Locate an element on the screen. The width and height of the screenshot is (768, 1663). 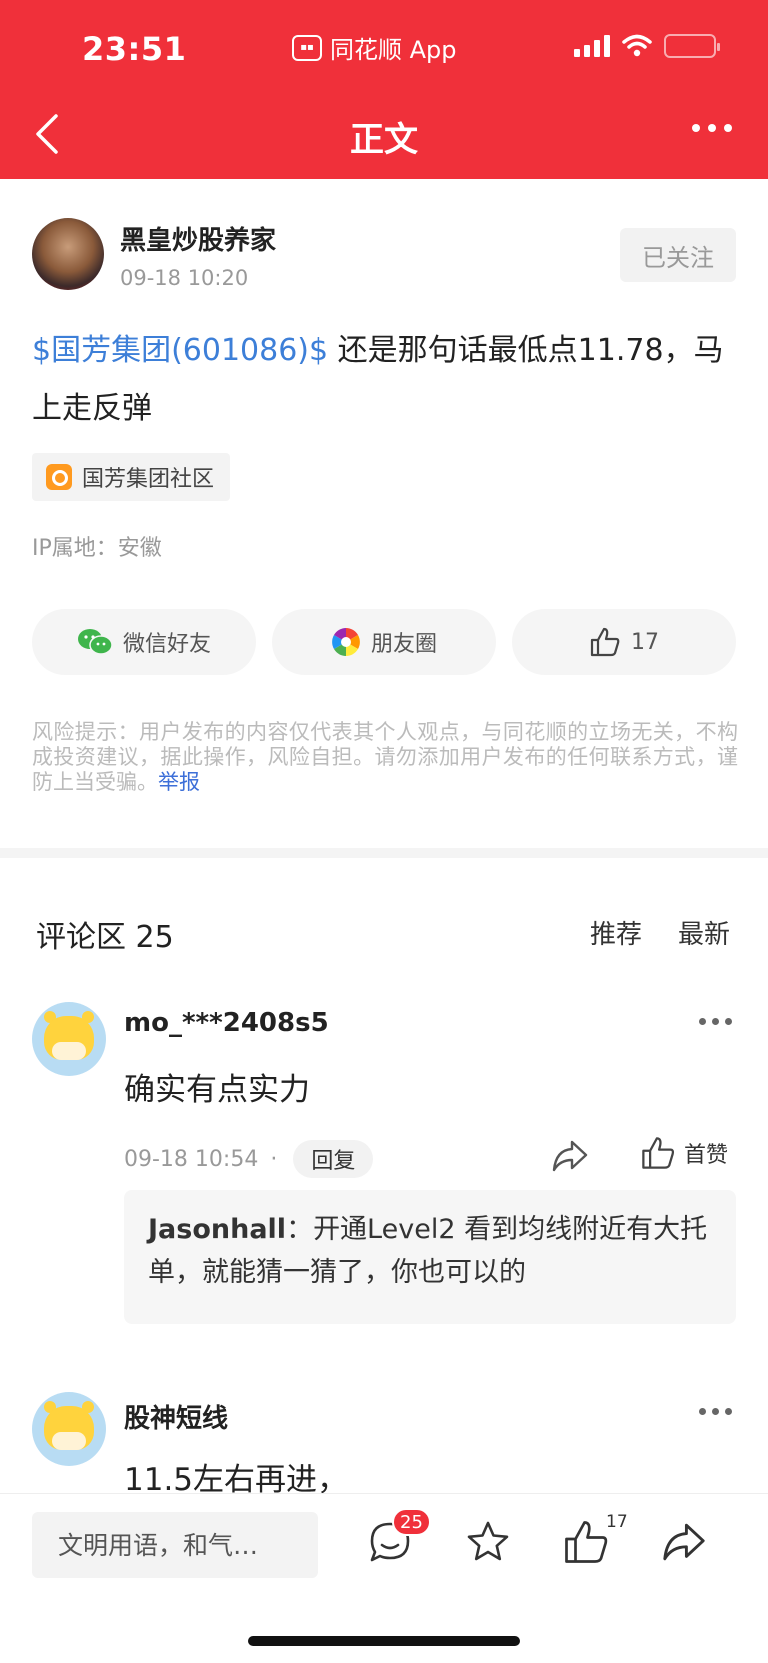
community-label: 国芳集团社区 is located at coordinates (148, 479).